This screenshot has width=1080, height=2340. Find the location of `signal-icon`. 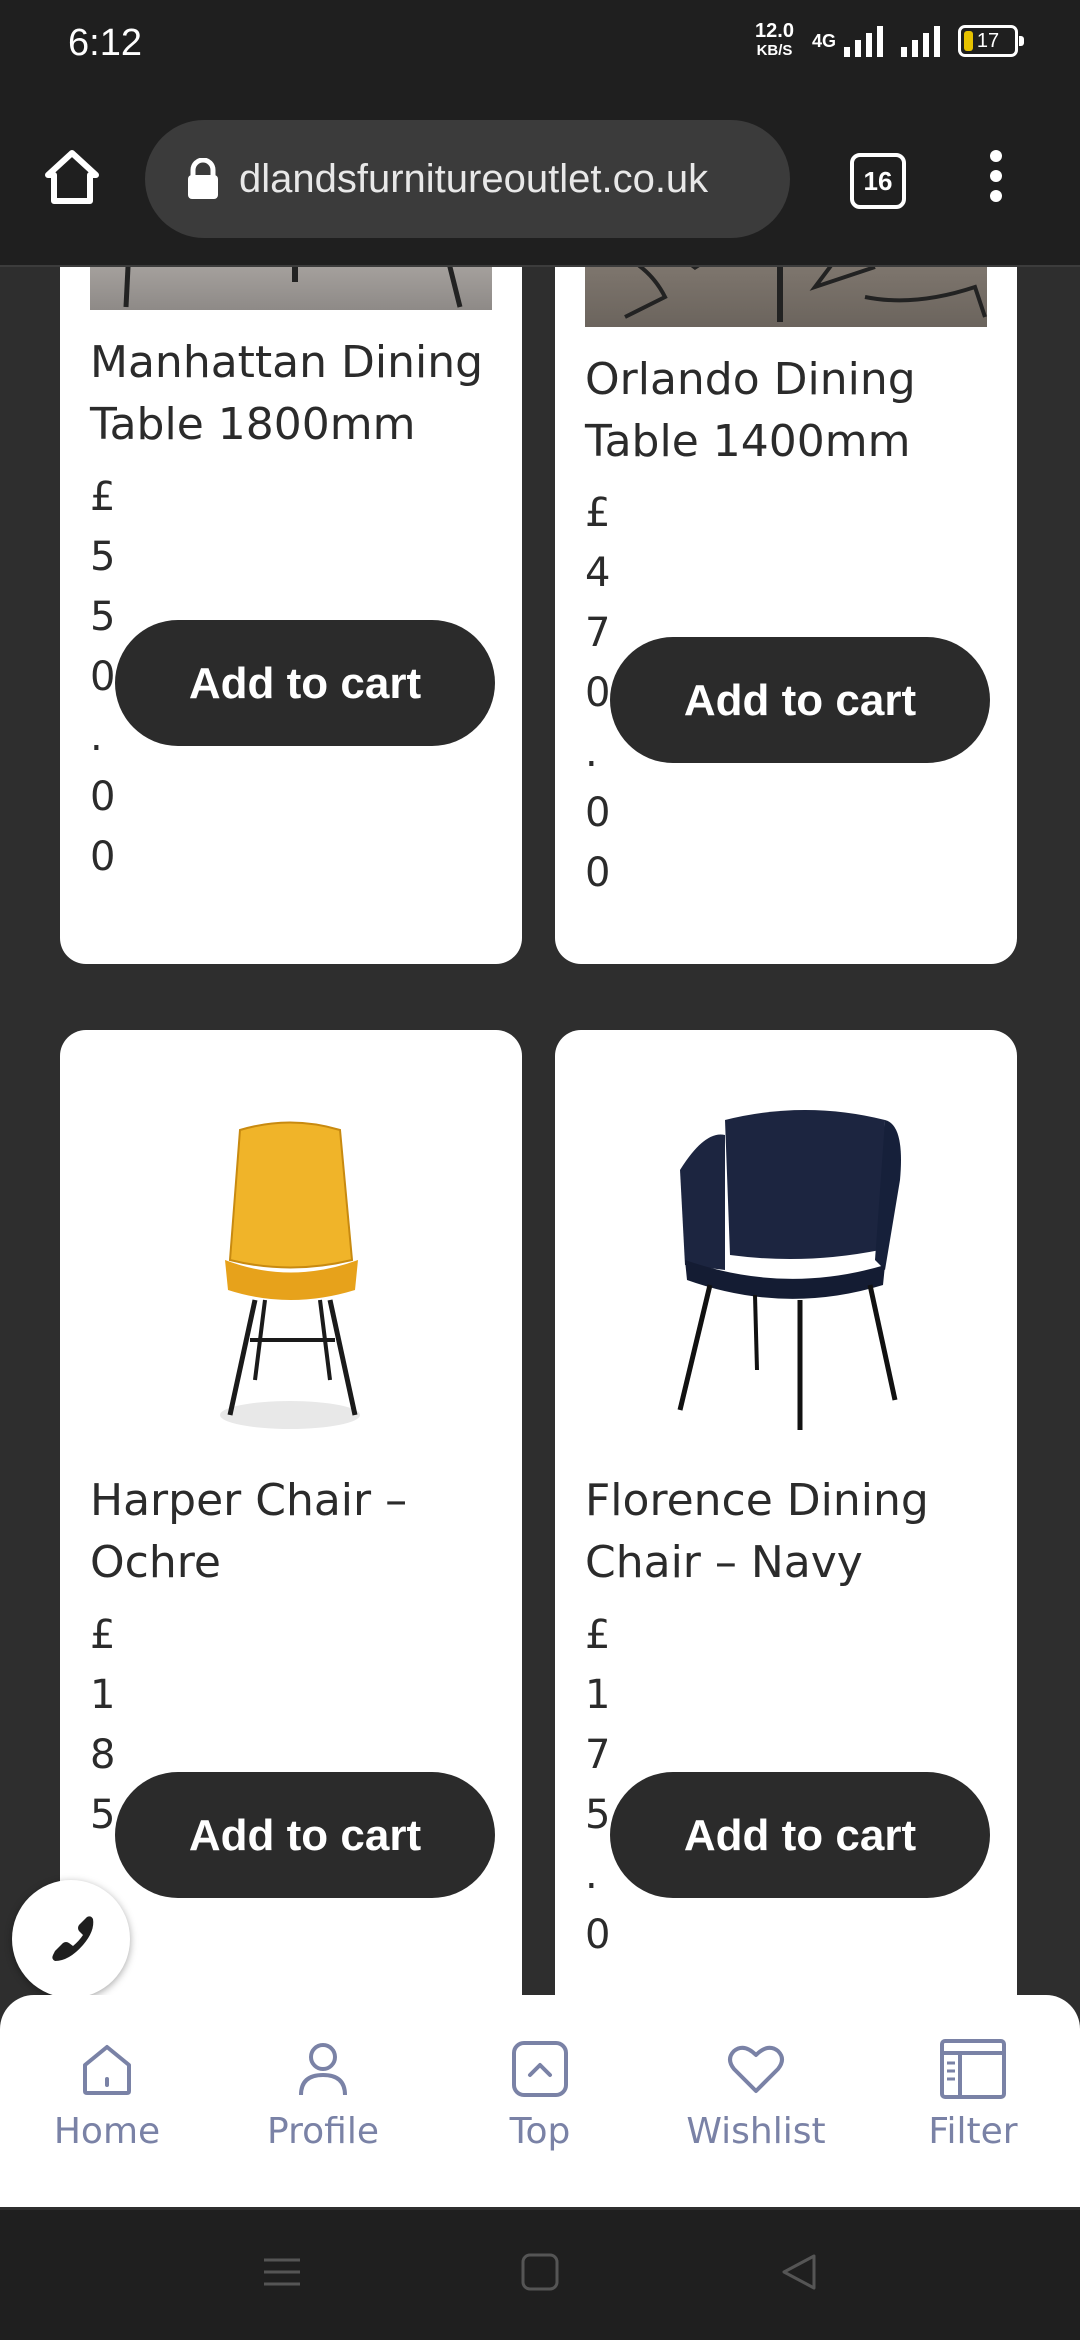

signal-icon is located at coordinates (863, 41).